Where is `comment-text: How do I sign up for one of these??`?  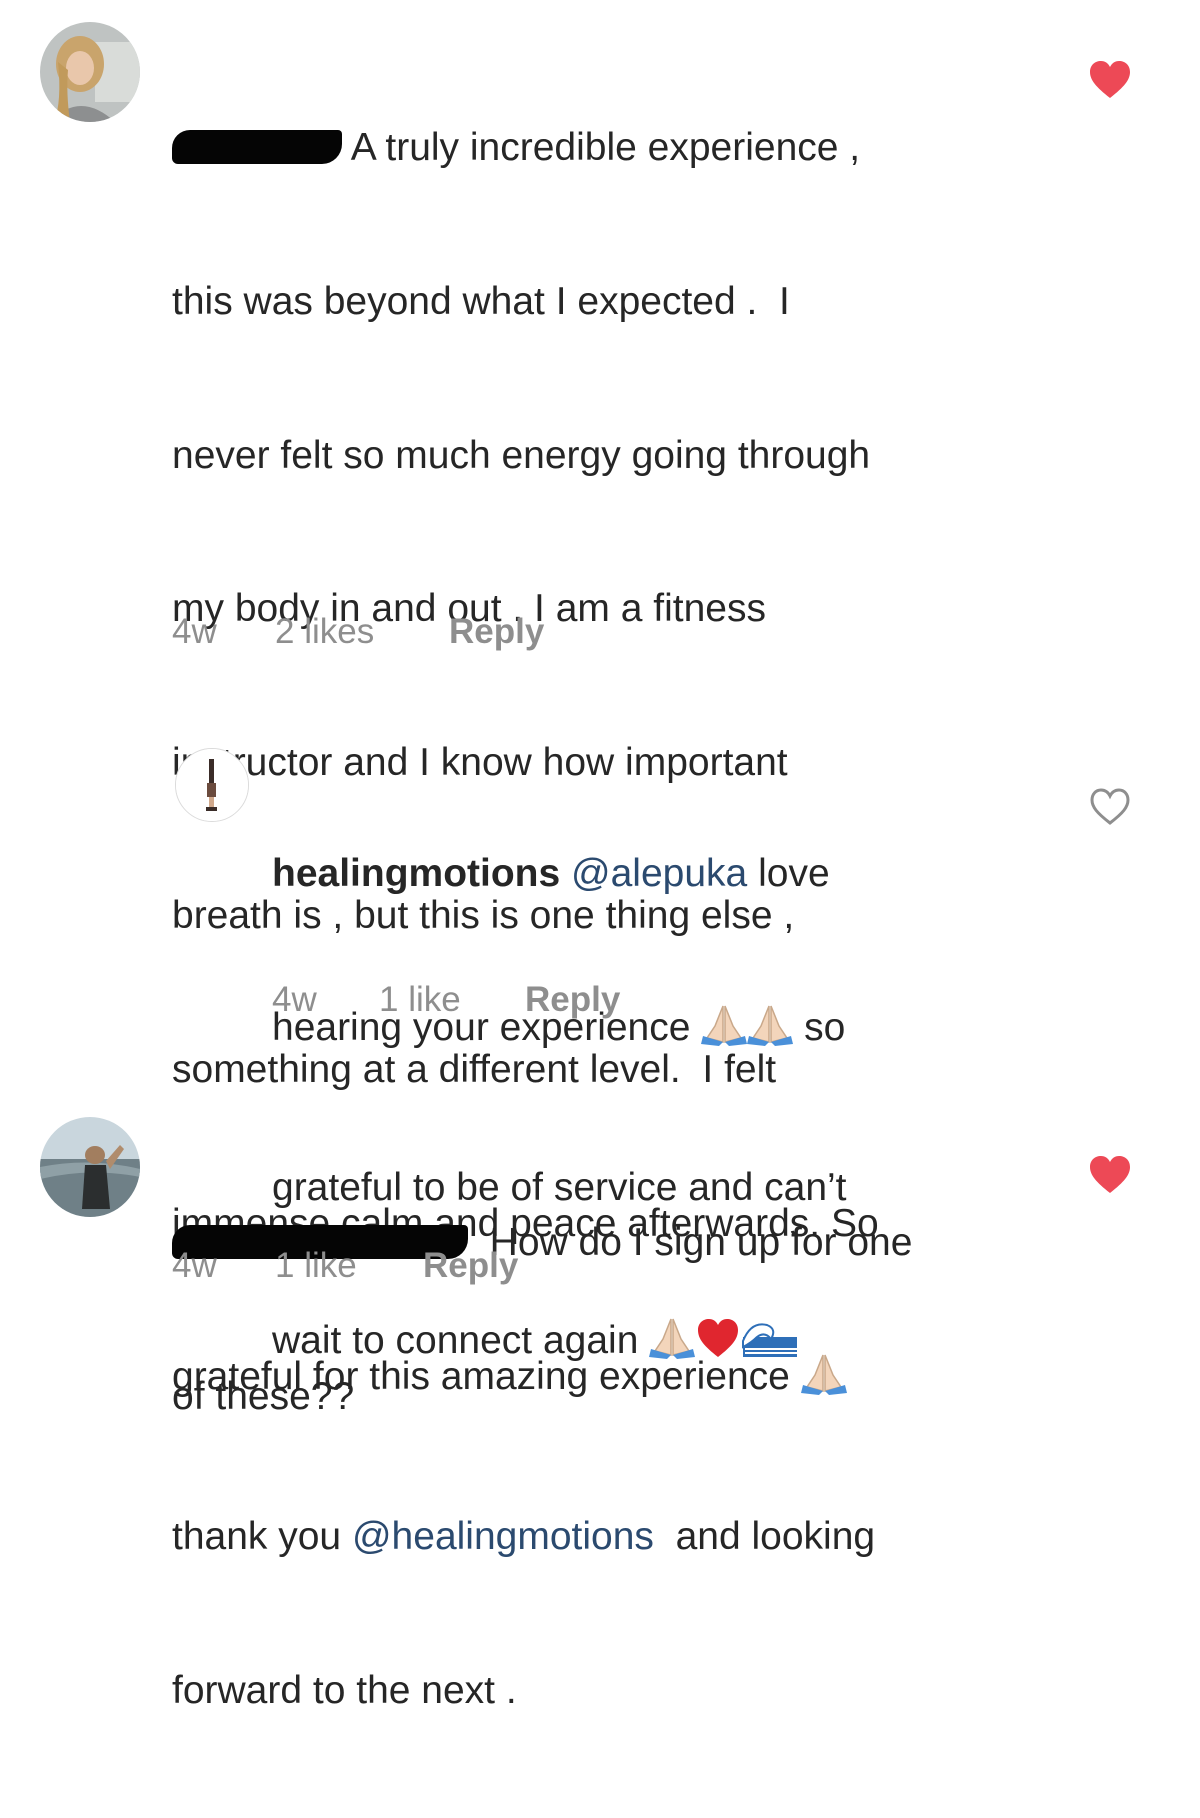 comment-text: How do I sign up for one of these?? is located at coordinates (542, 1320).